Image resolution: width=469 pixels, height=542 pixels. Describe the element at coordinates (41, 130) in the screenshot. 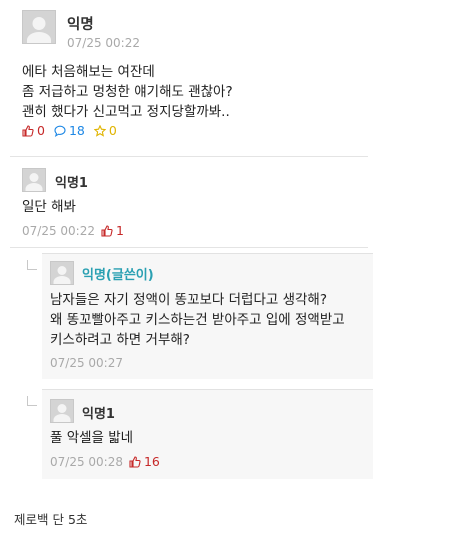

I see `like-count-value: 0` at that location.